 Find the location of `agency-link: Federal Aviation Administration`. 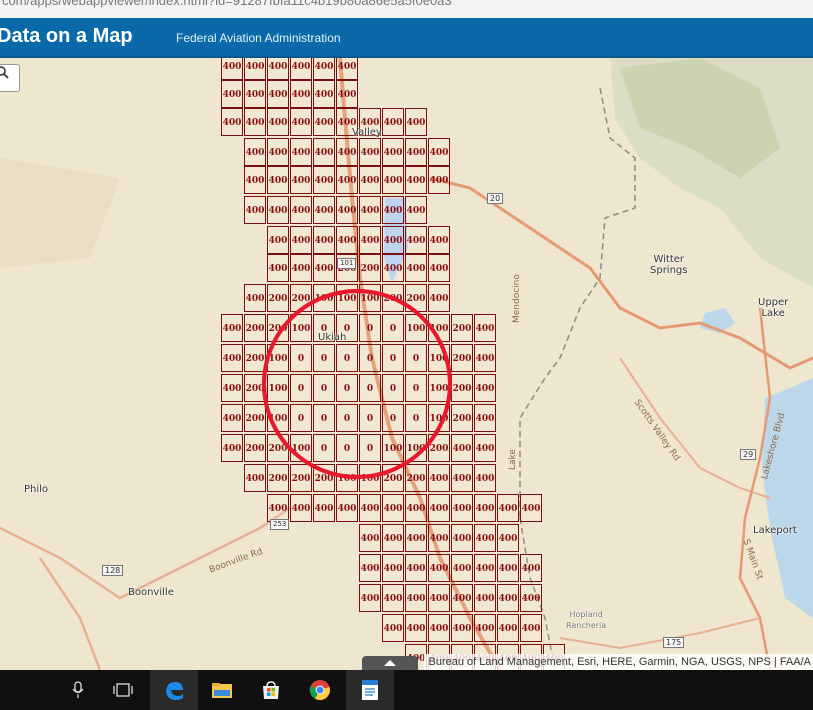

agency-link: Federal Aviation Administration is located at coordinates (258, 38).